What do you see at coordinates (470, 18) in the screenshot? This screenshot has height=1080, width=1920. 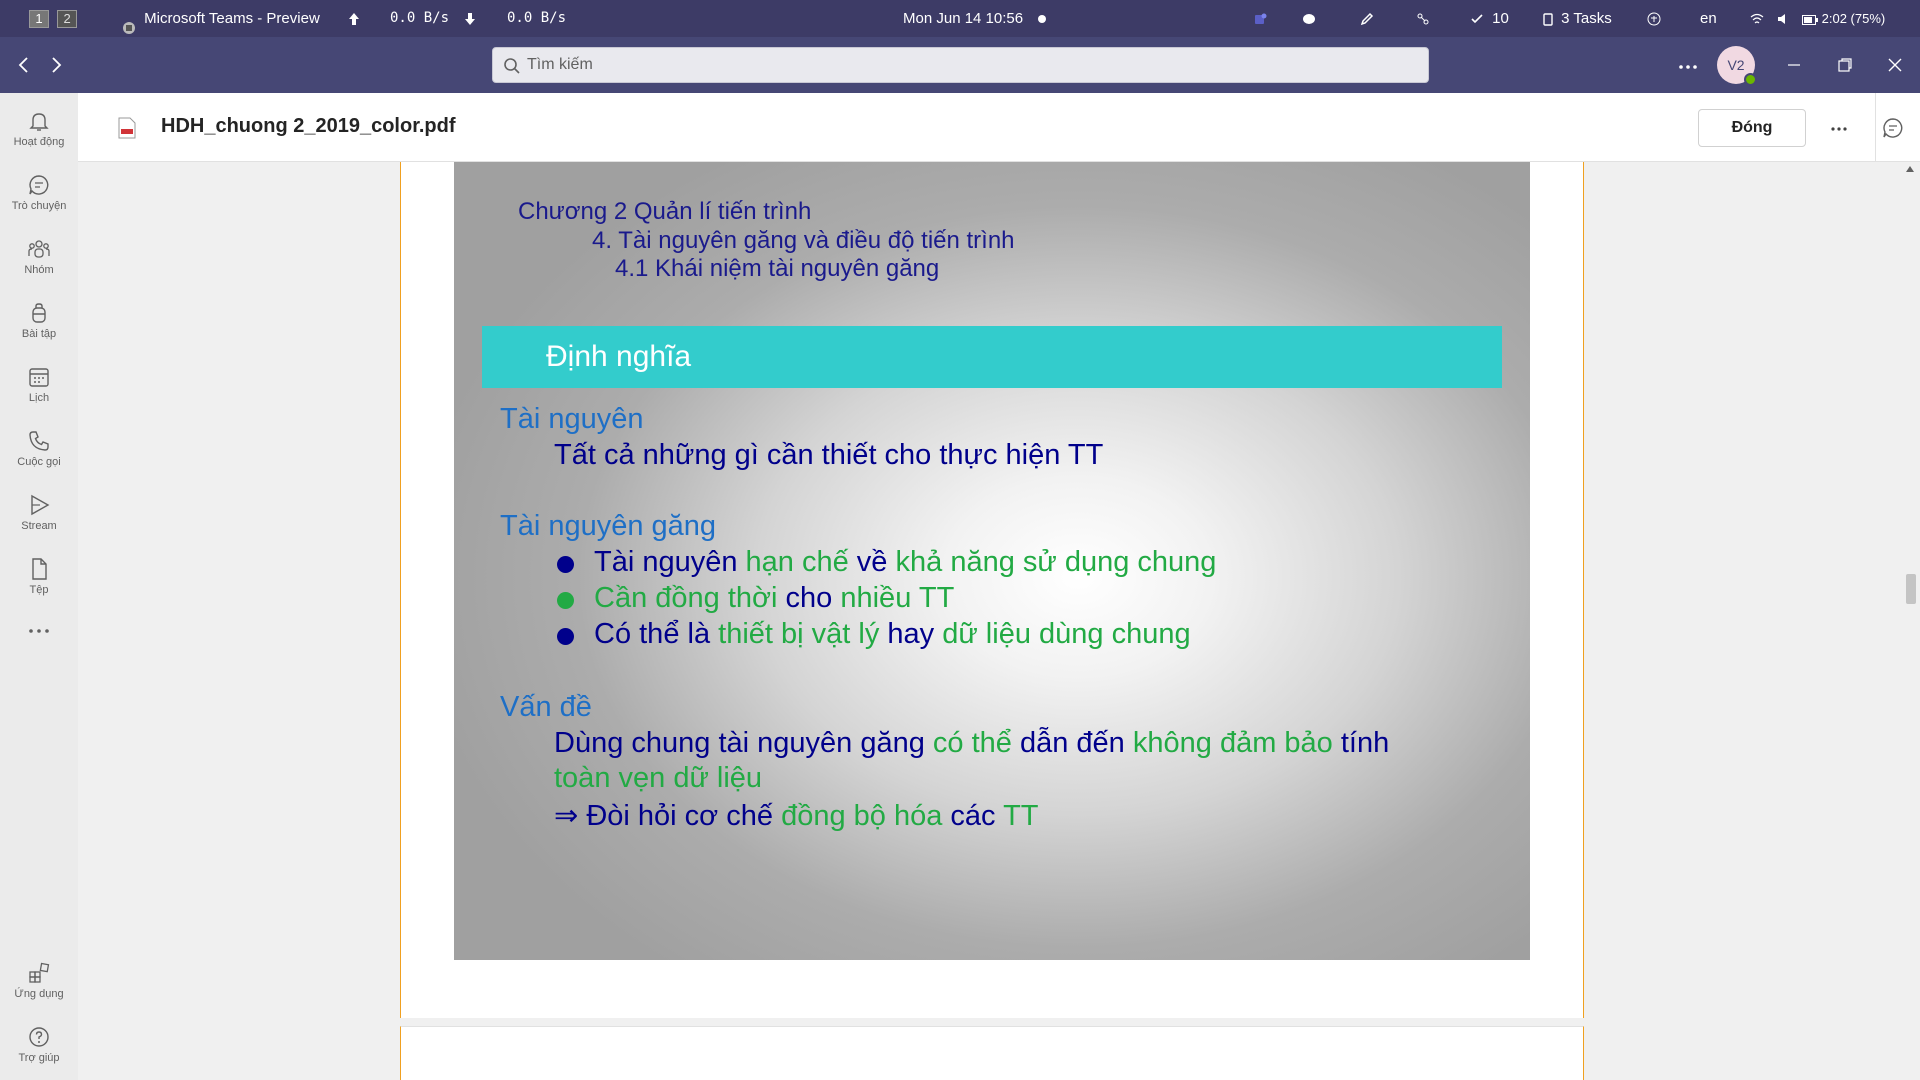 I see `download-arrow-icon` at bounding box center [470, 18].